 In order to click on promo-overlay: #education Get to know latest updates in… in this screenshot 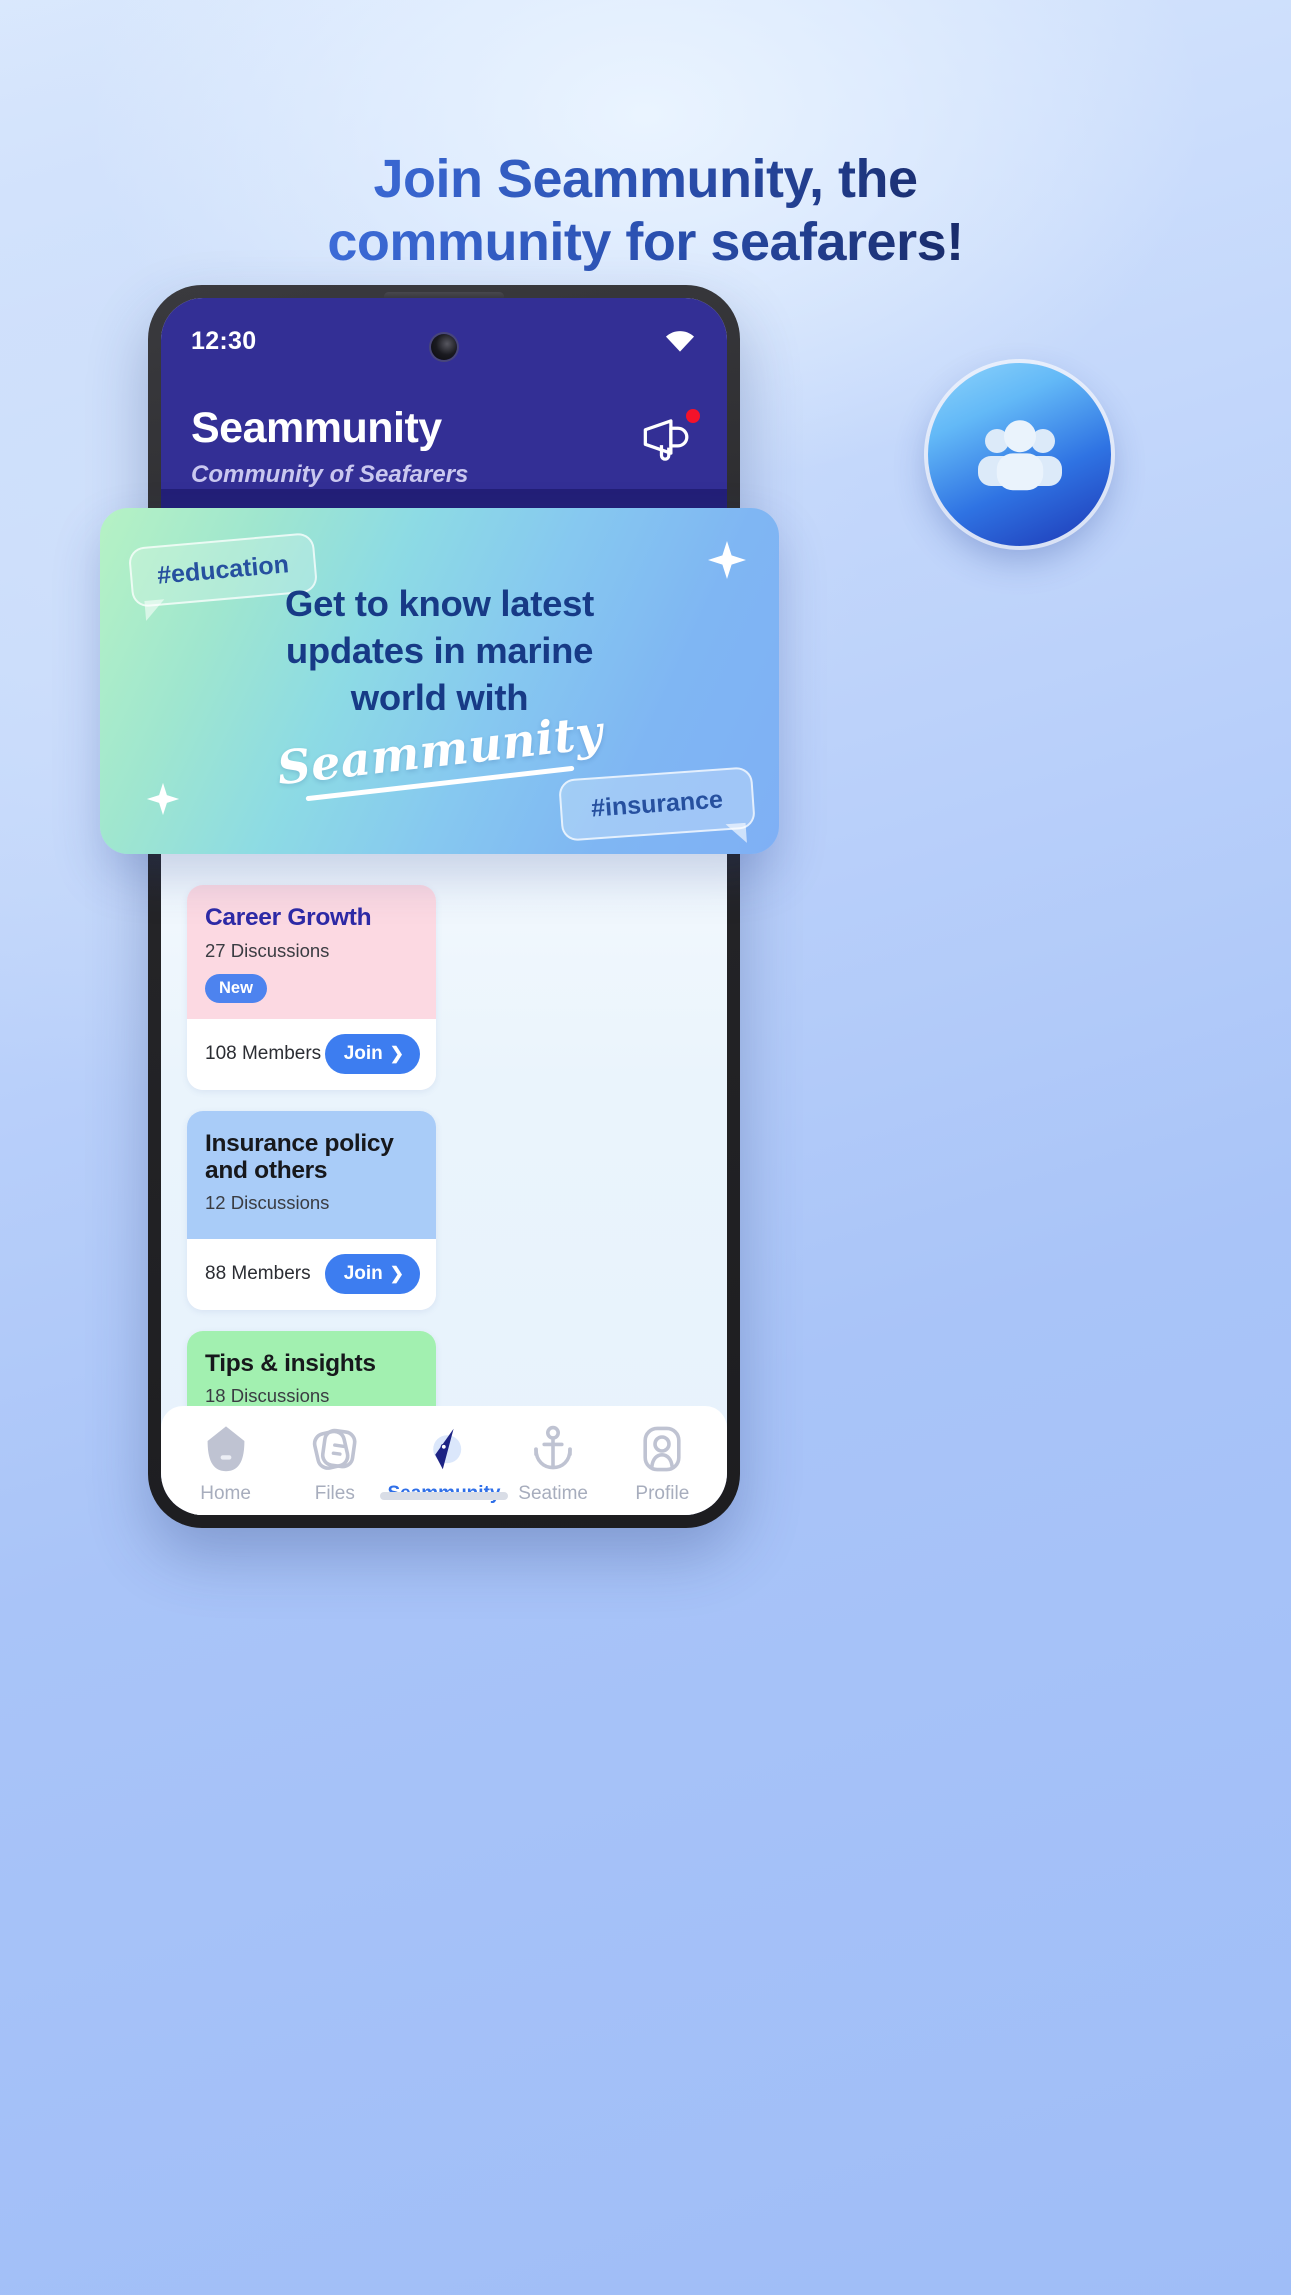, I will do `click(439, 681)`.